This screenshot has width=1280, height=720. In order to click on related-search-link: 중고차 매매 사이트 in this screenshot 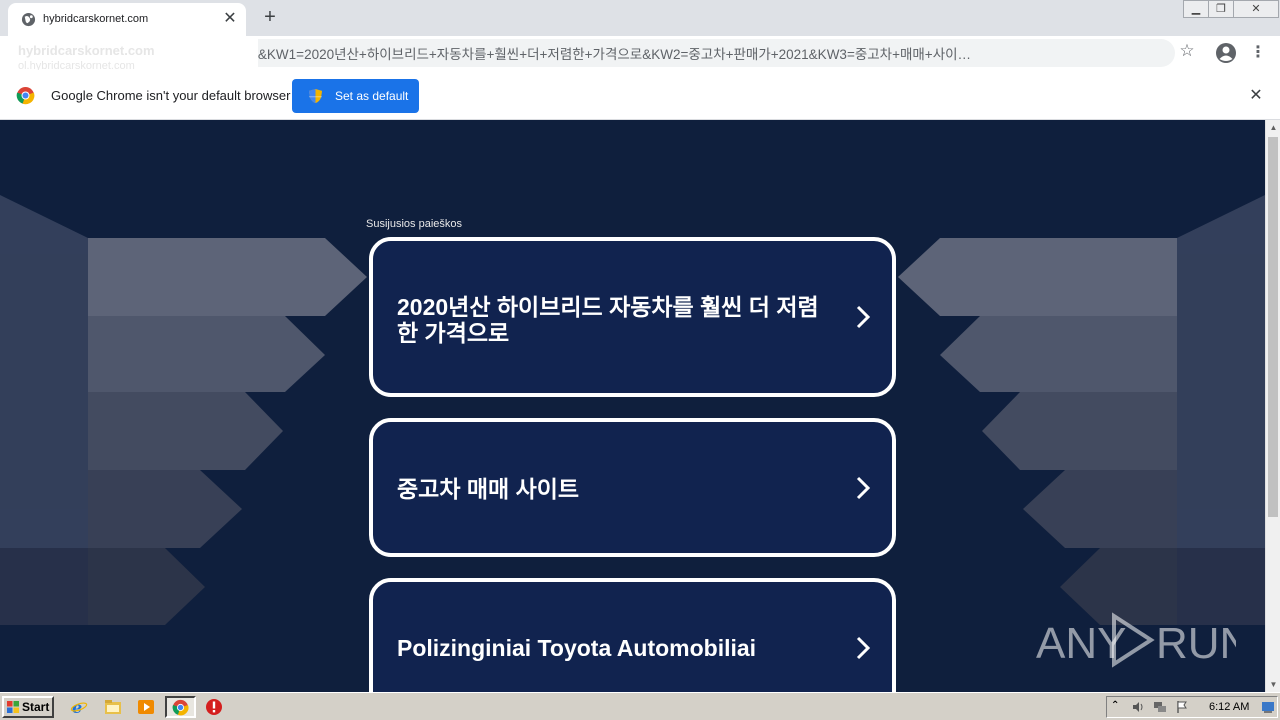, I will do `click(632, 487)`.